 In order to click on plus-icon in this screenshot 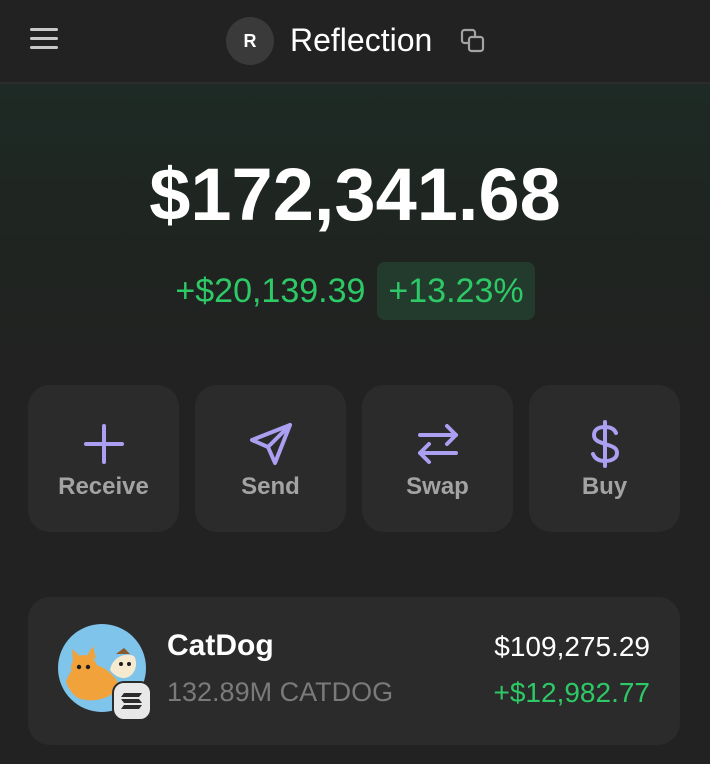, I will do `click(103, 444)`.